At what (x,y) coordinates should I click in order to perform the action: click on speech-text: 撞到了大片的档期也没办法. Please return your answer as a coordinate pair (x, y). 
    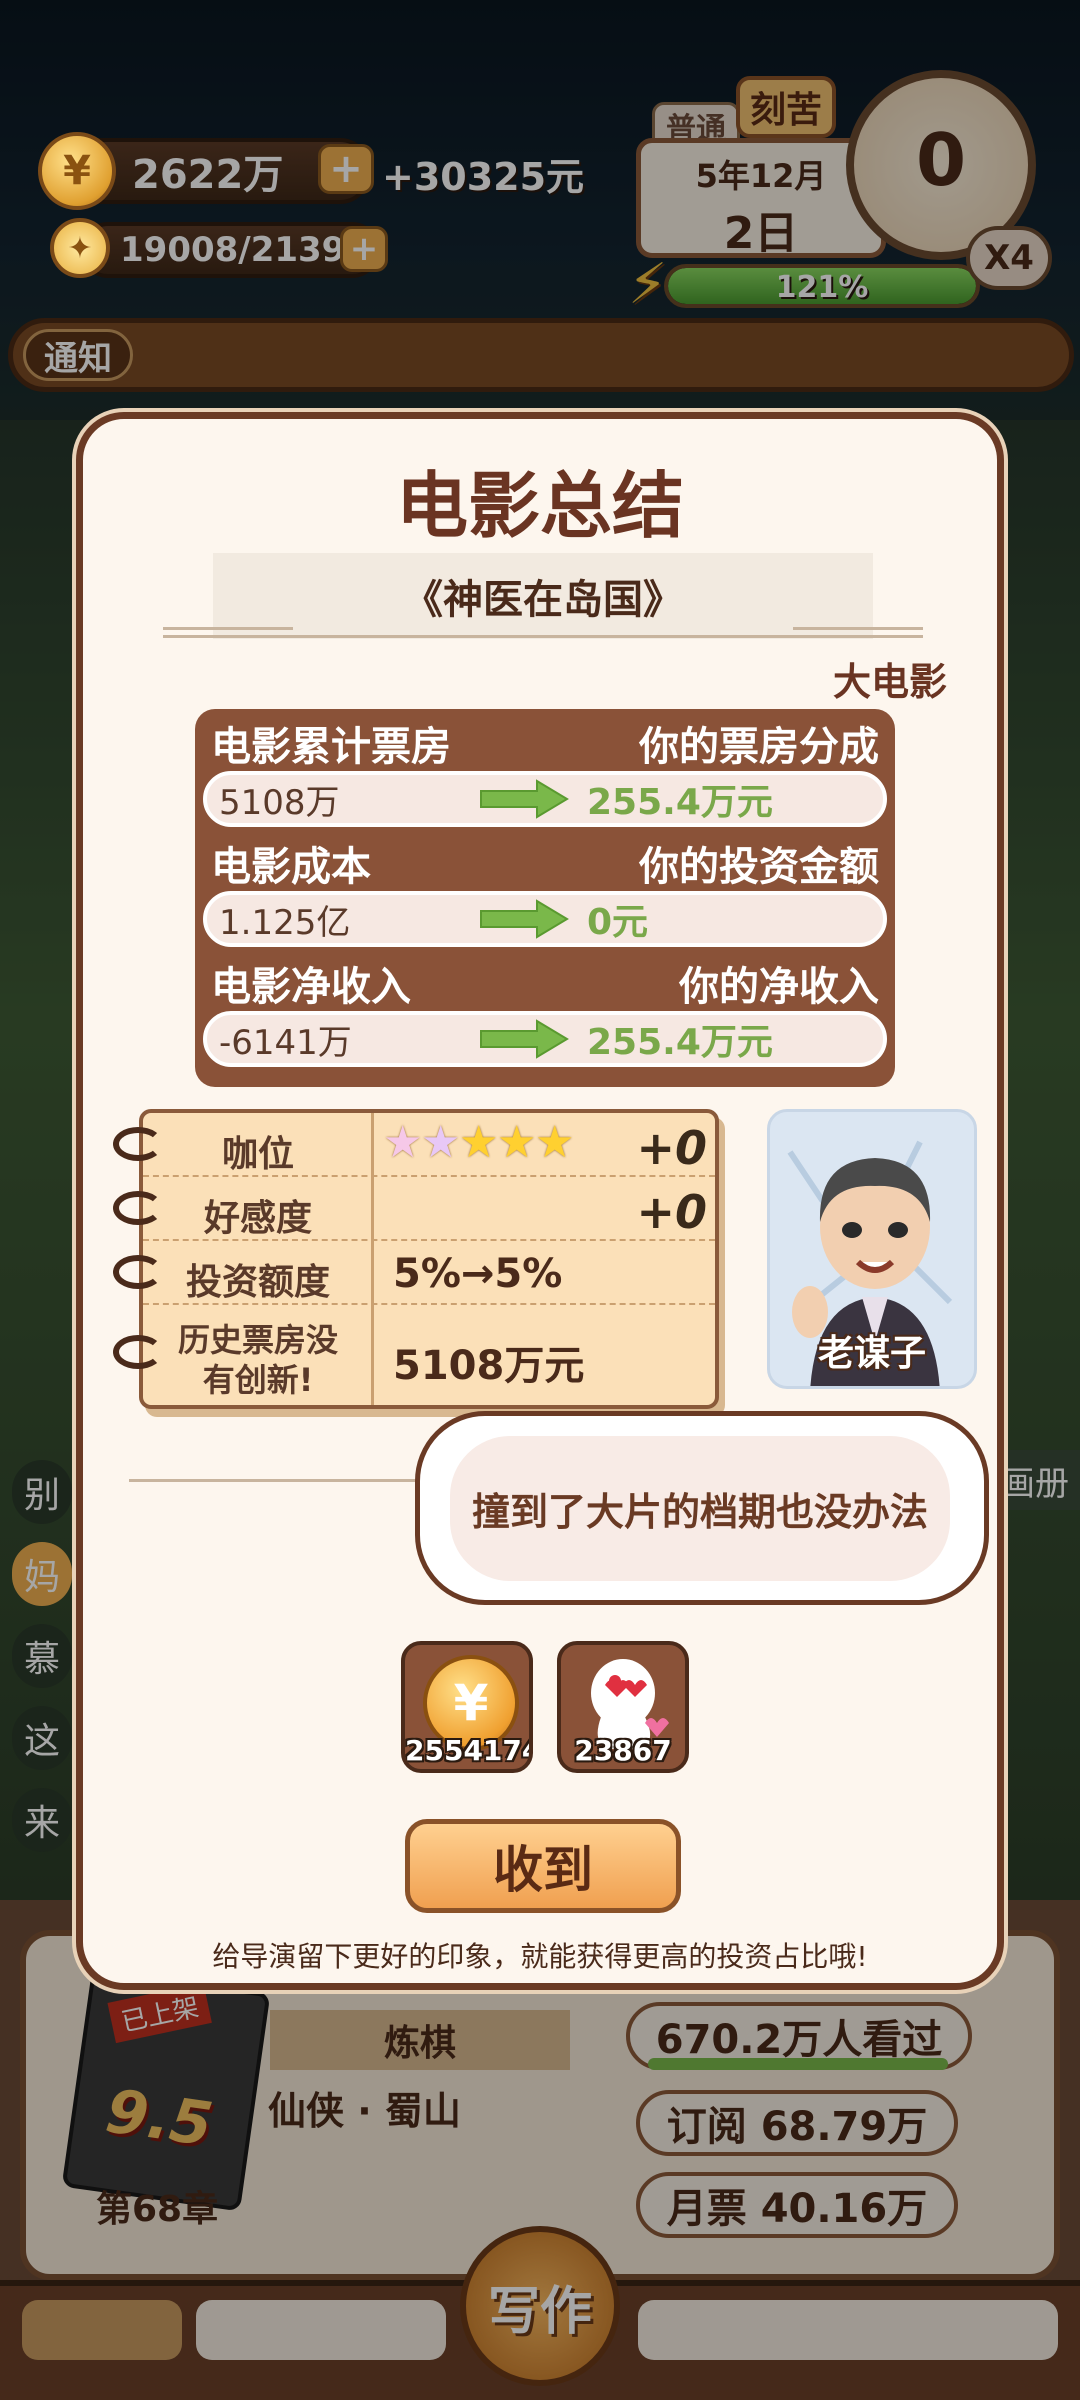
    Looking at the image, I should click on (700, 1508).